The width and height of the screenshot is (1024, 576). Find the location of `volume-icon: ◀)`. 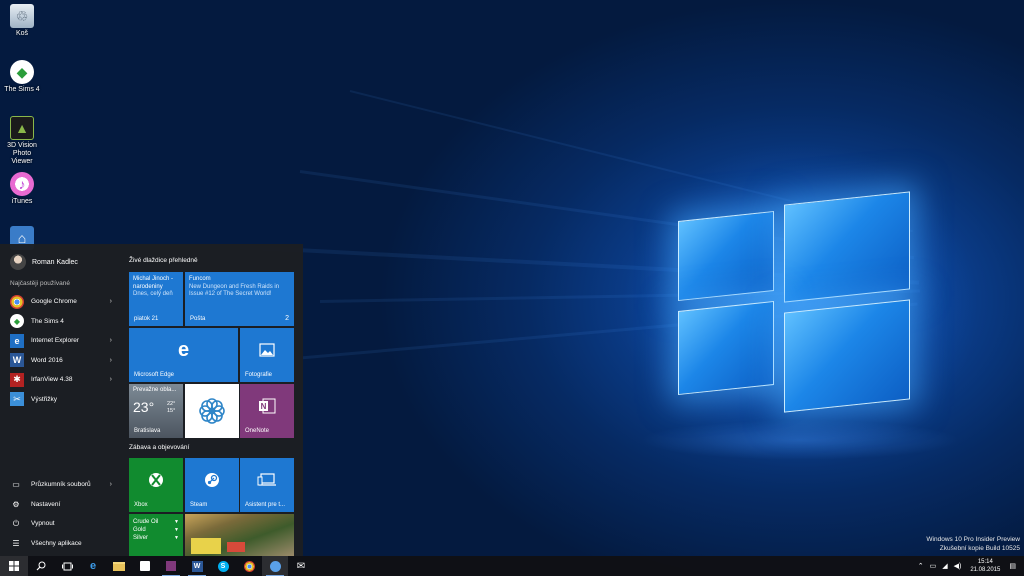

volume-icon: ◀) is located at coordinates (958, 566).